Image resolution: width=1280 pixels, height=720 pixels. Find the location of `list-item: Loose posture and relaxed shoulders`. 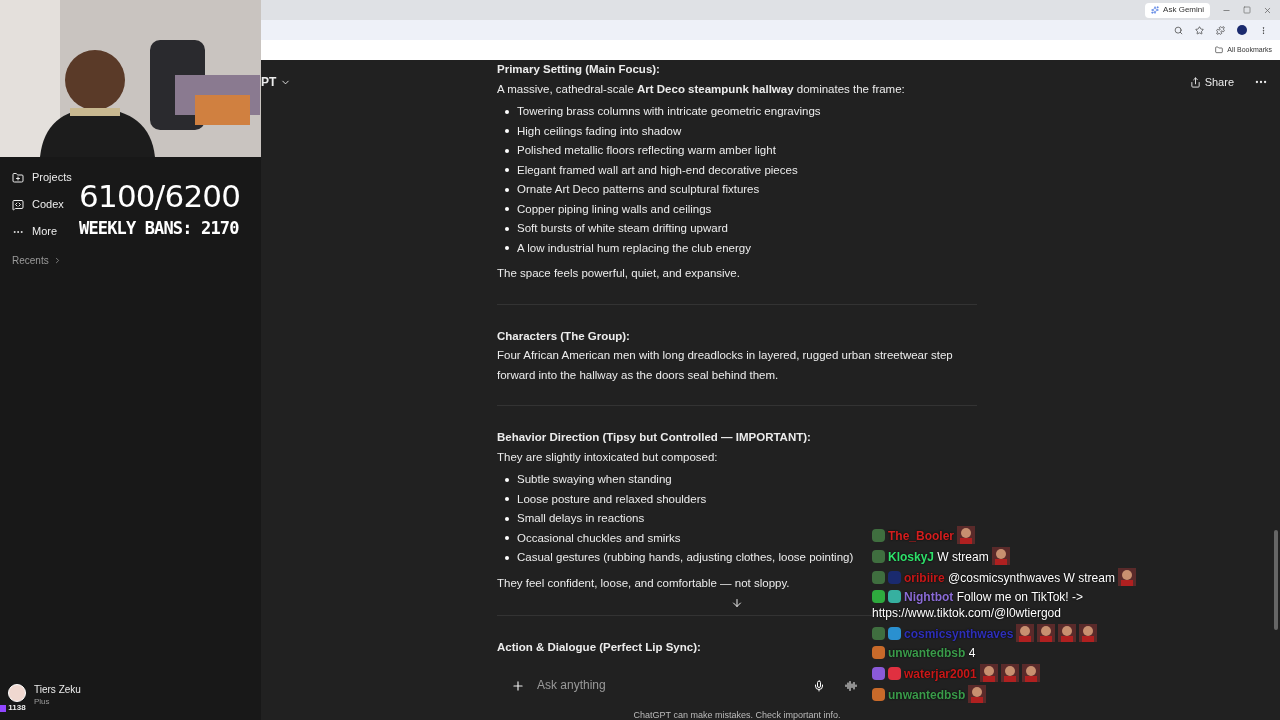

list-item: Loose posture and relaxed shoulders is located at coordinates (612, 499).